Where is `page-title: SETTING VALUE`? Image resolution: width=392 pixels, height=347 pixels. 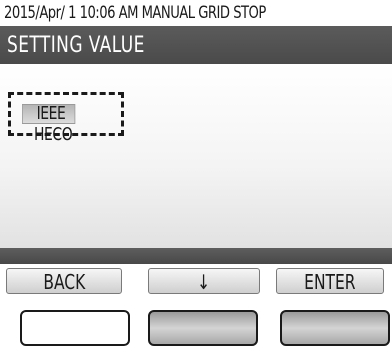
page-title: SETTING VALUE is located at coordinates (76, 45).